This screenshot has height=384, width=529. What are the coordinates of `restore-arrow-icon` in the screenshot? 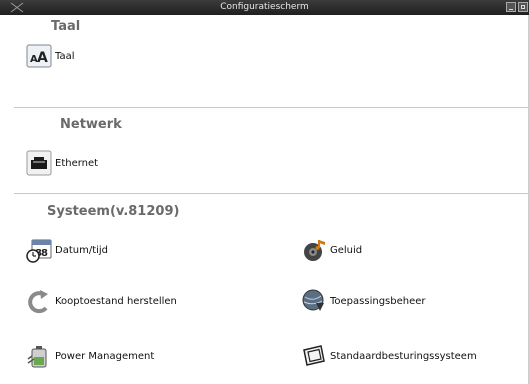 It's located at (39, 301).